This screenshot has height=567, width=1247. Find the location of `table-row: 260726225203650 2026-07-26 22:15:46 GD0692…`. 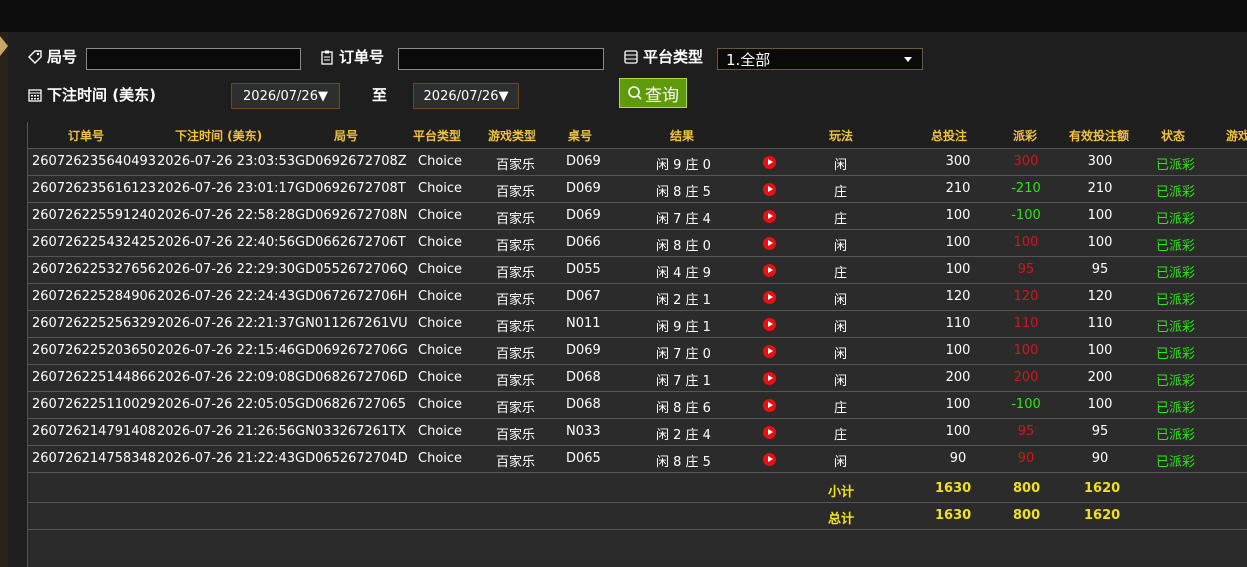

table-row: 260726225203650 2026-07-26 22:15:46 GD0692… is located at coordinates (637, 351).